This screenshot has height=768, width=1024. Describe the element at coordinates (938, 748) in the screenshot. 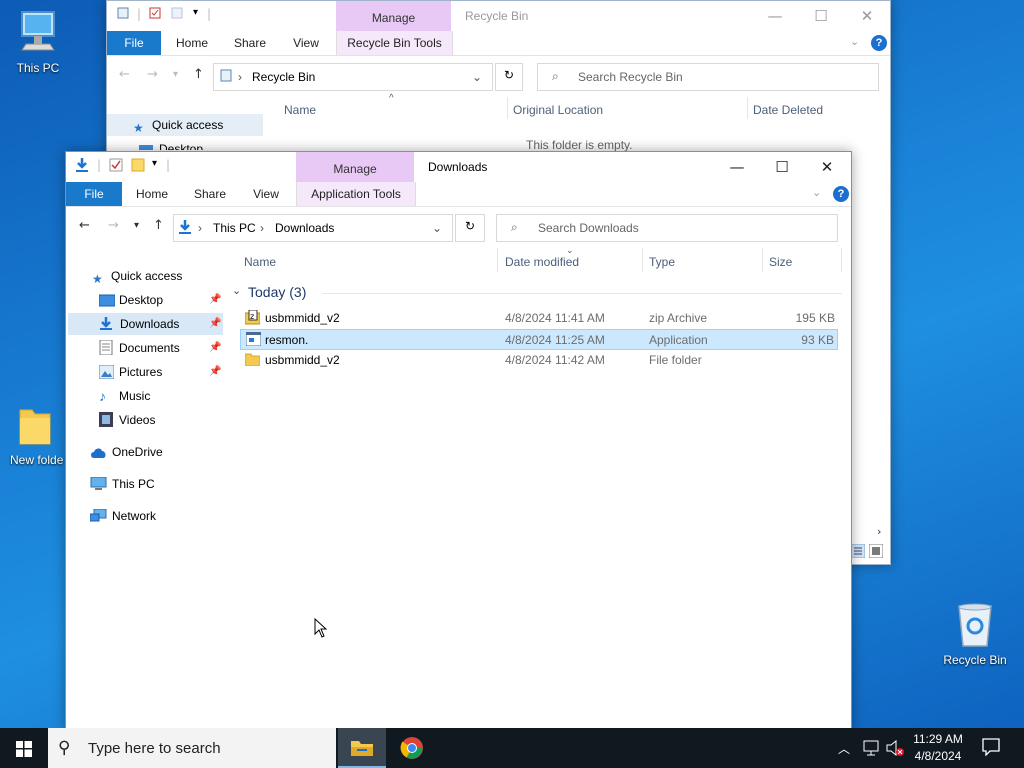

I see `clock: 11:29 AM 4/8/2024` at that location.